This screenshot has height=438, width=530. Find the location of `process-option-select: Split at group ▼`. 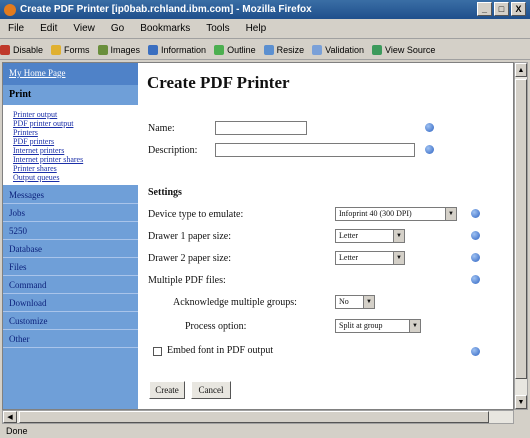

process-option-select: Split at group ▼ is located at coordinates (378, 326).